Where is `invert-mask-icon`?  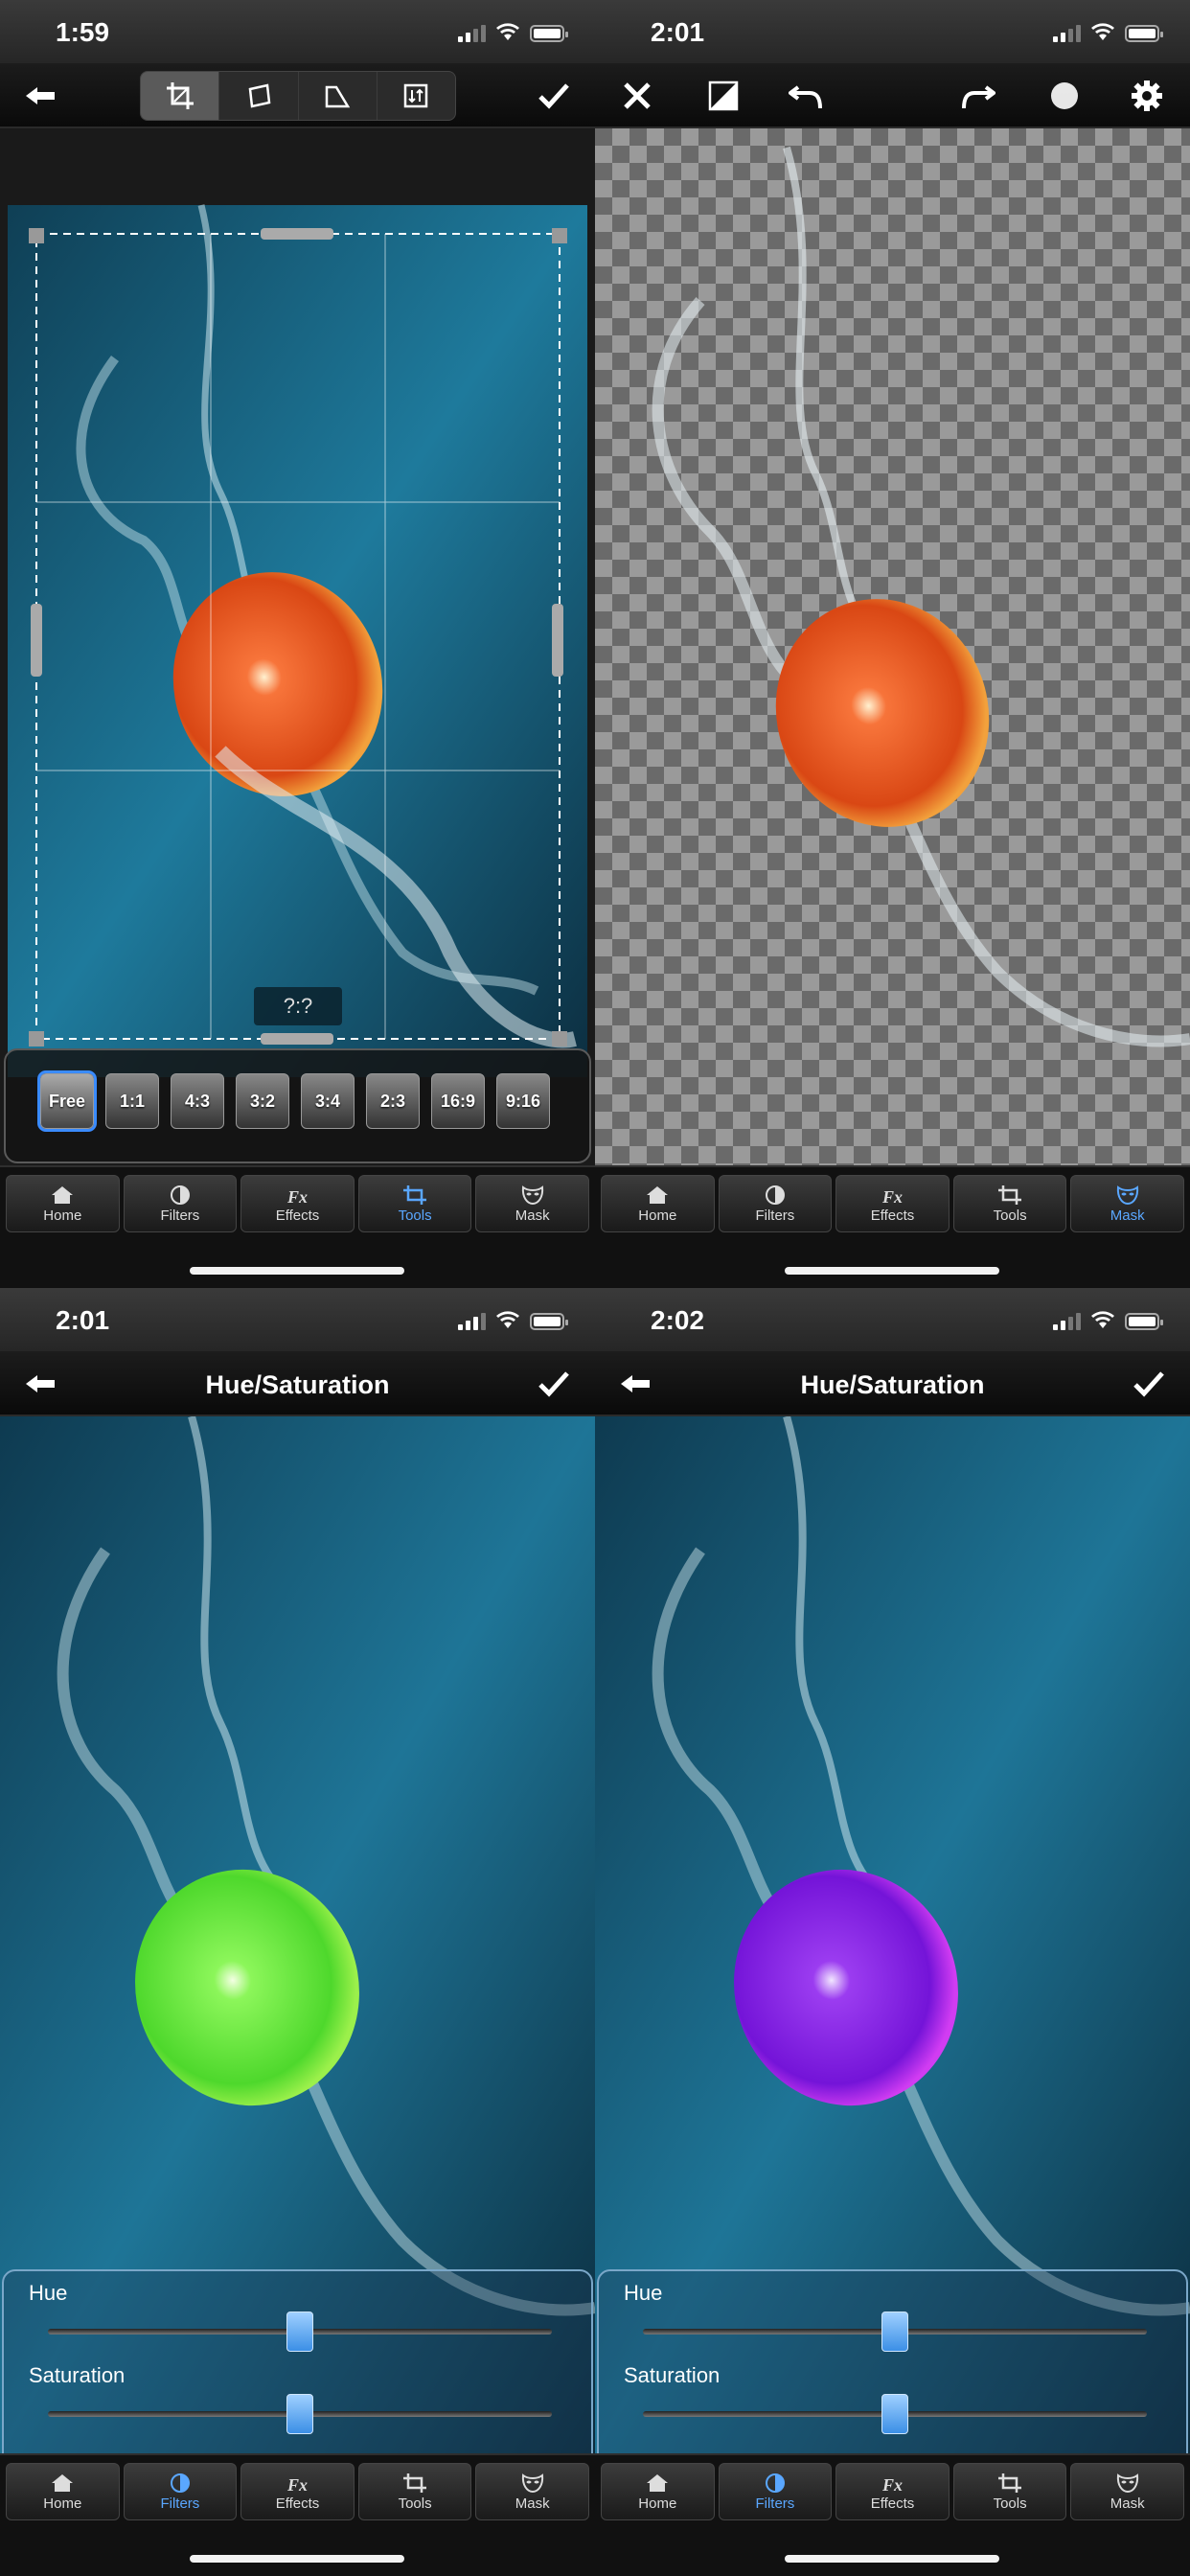
invert-mask-icon is located at coordinates (723, 96).